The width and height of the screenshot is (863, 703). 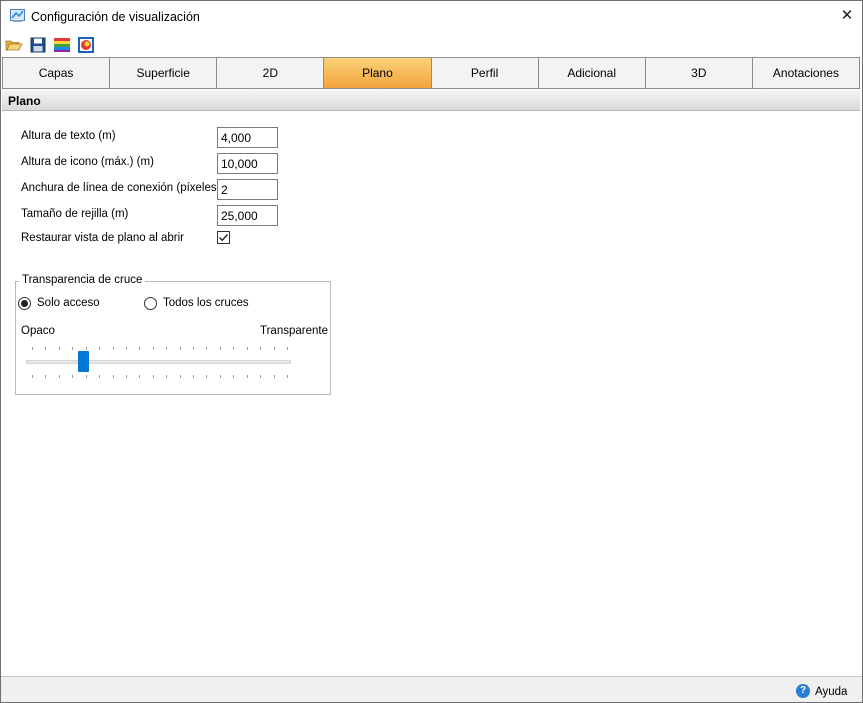 I want to click on connection-line-width-label: Anchura de línea de conexión (píxeles), so click(x=121, y=188).